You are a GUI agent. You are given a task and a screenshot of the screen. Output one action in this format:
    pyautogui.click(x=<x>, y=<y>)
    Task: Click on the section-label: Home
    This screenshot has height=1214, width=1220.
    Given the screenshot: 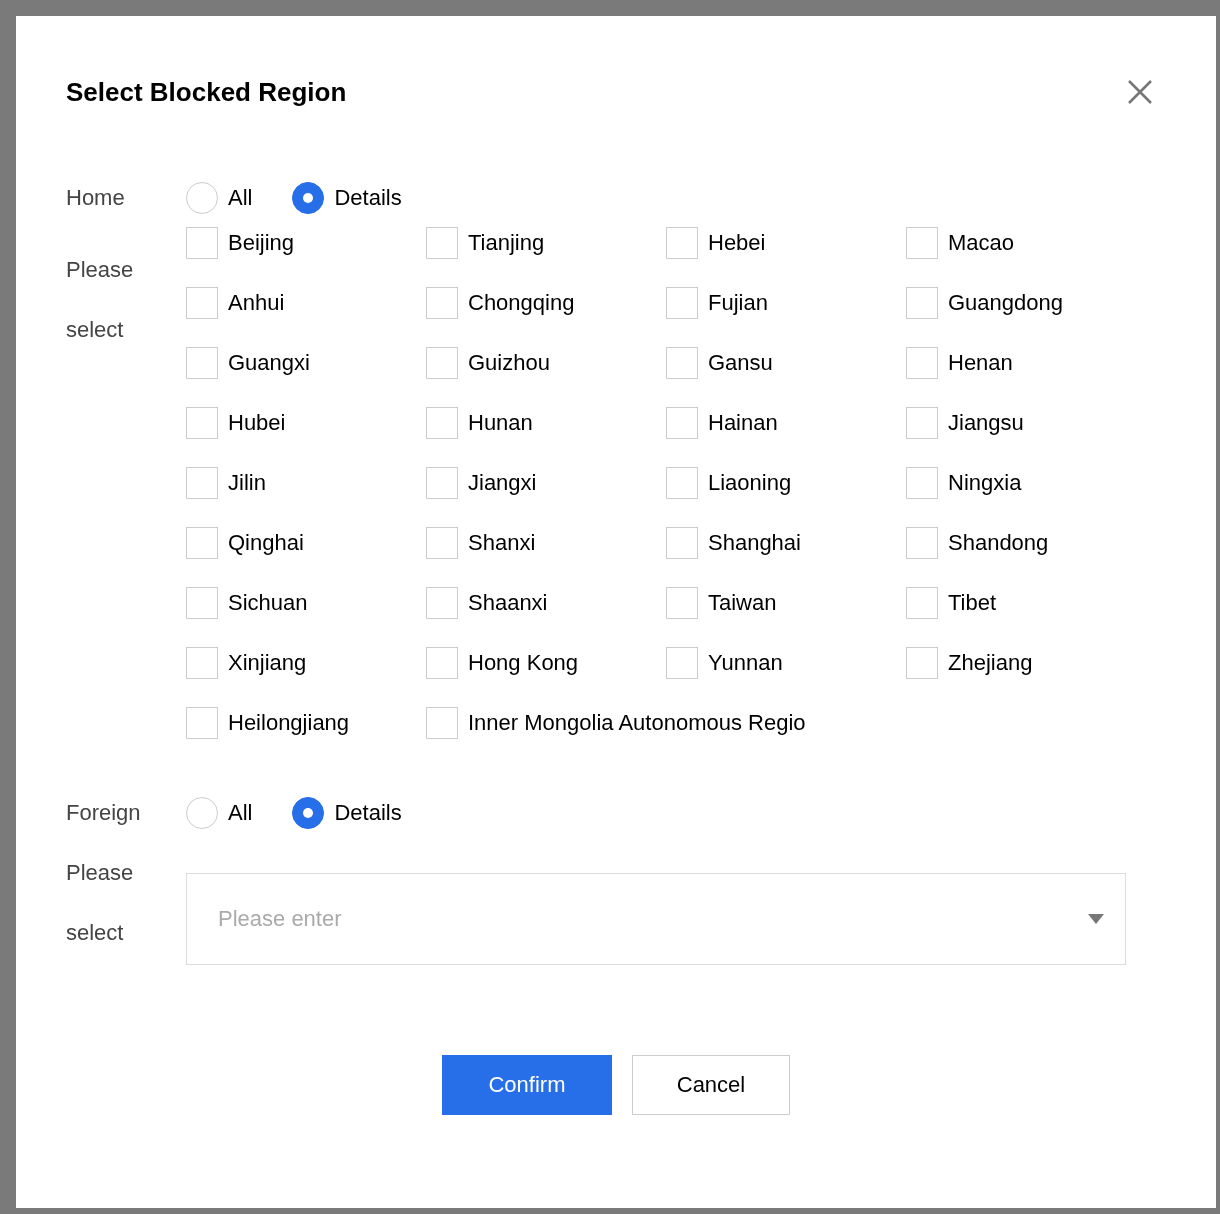 What is the action you would take?
    pyautogui.click(x=96, y=198)
    